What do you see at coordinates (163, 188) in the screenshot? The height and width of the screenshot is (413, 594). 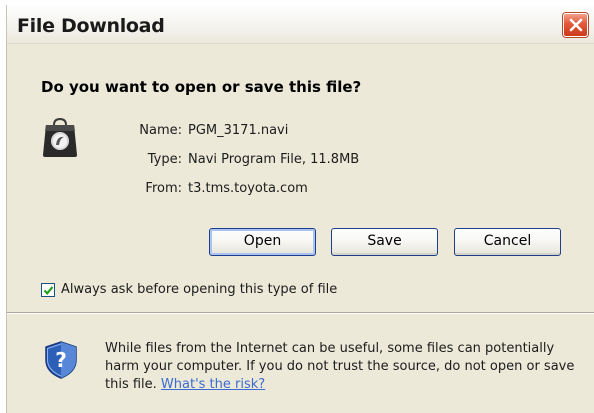 I see `file-from-label: From:` at bounding box center [163, 188].